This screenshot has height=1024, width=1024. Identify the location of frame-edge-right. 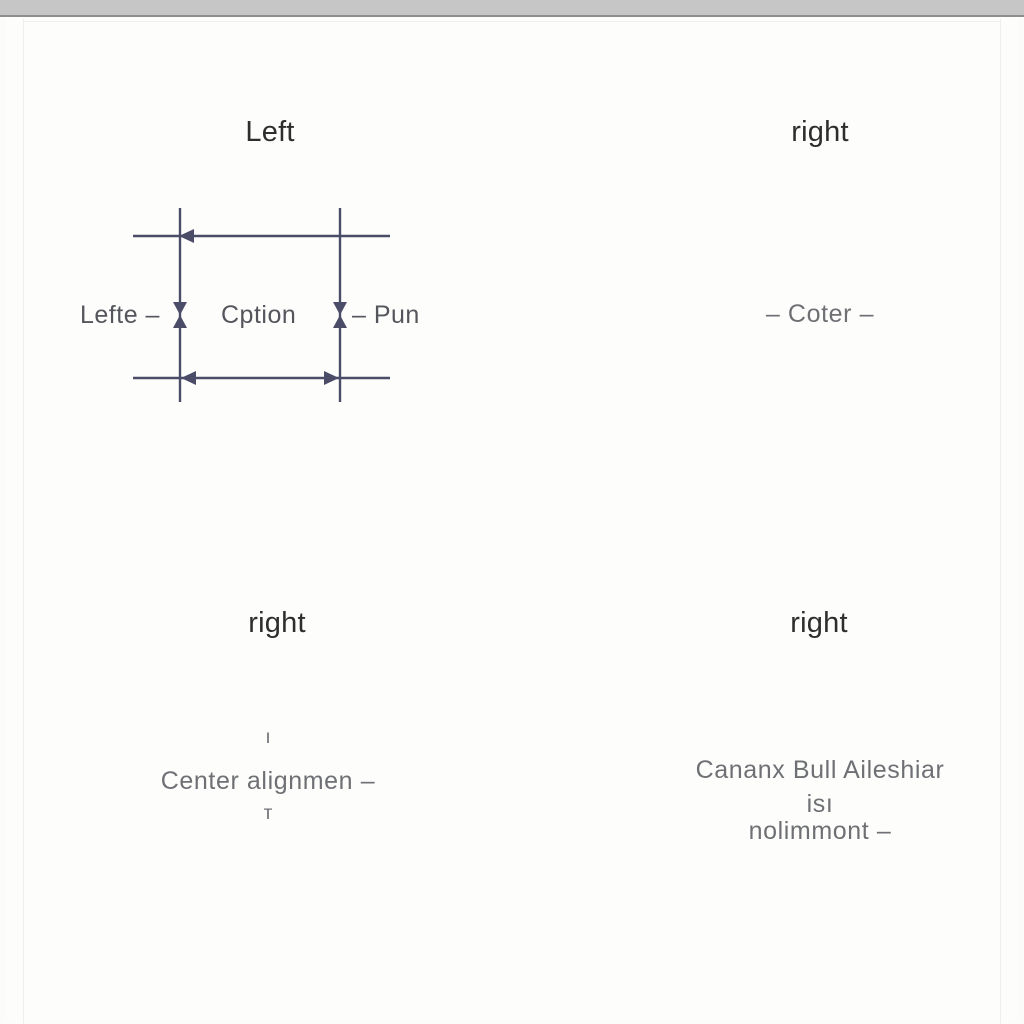
(1000, 521).